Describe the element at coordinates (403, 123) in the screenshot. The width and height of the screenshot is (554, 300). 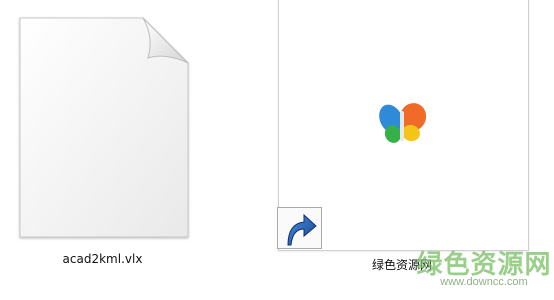
I see `msn-butterfly-icon` at that location.